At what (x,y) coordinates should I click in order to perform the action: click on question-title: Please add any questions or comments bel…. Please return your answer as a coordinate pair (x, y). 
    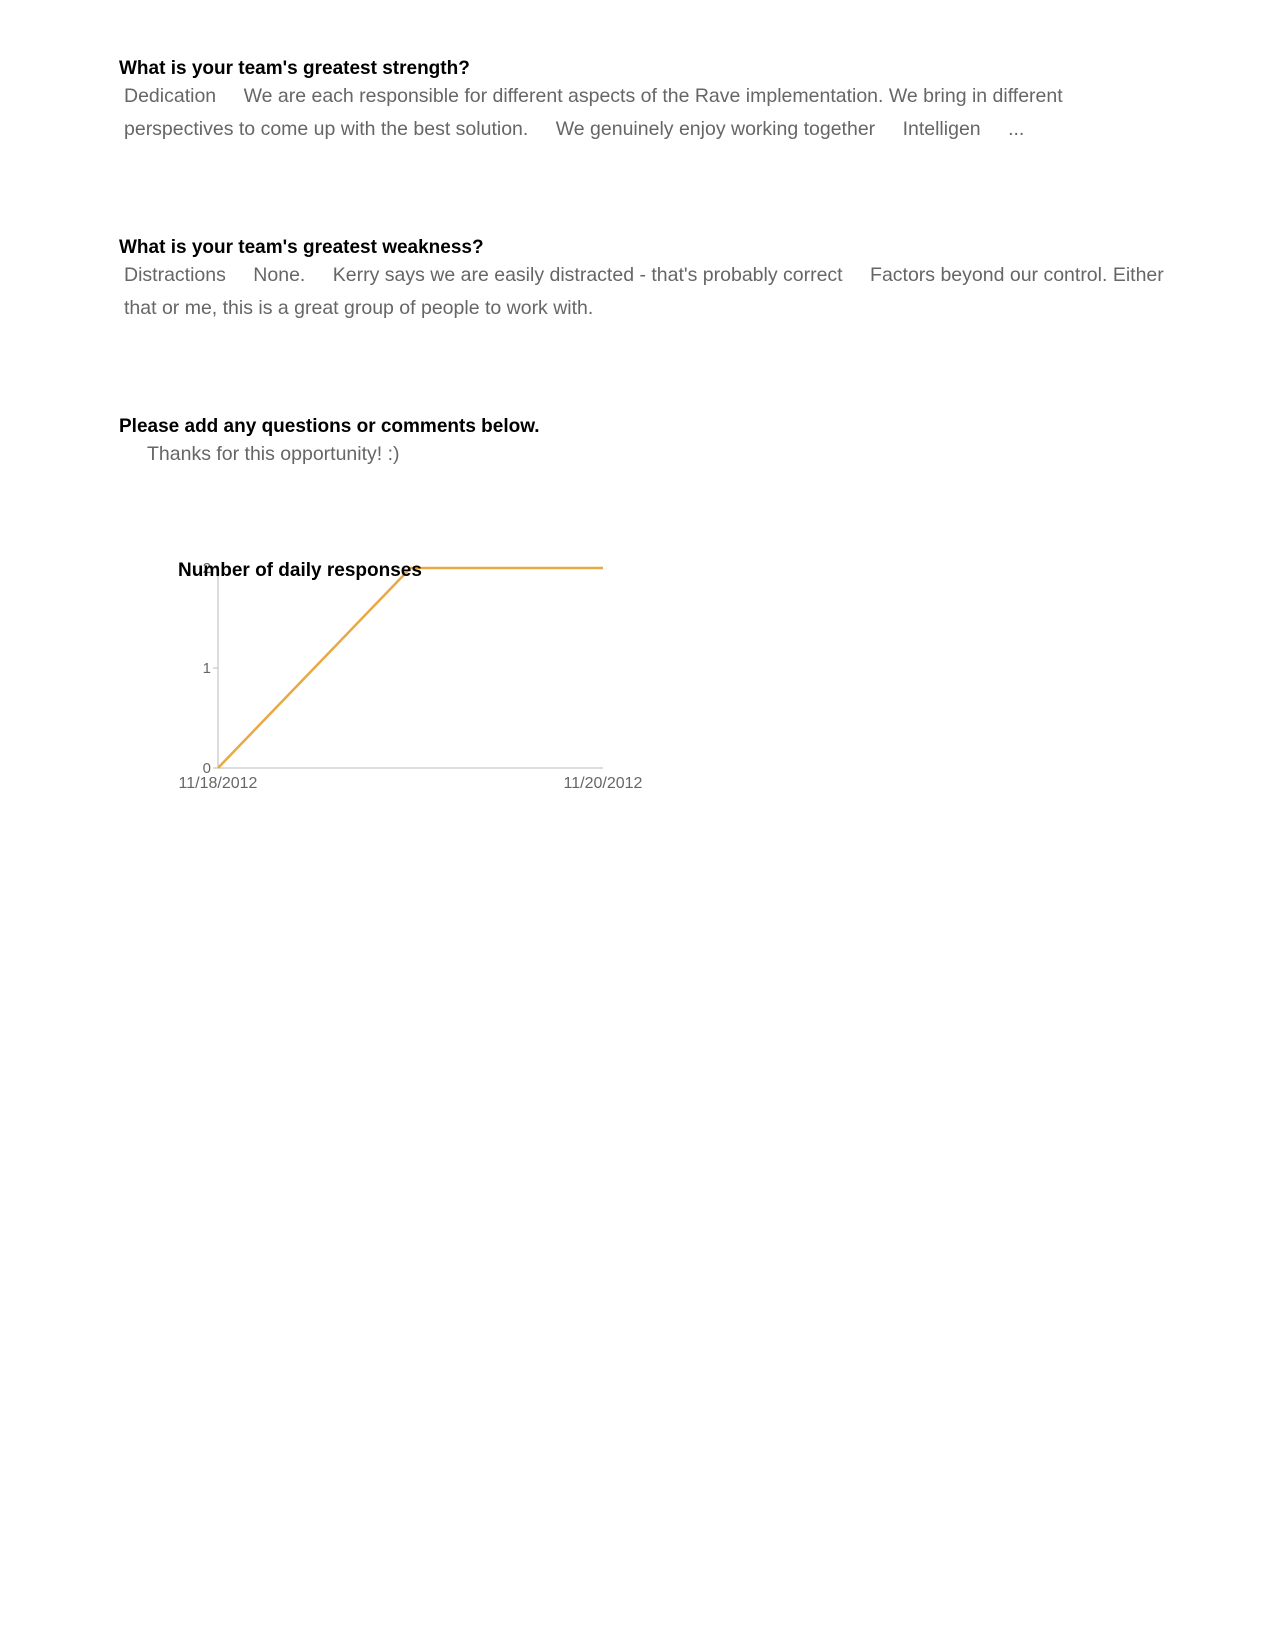
    Looking at the image, I should click on (329, 426).